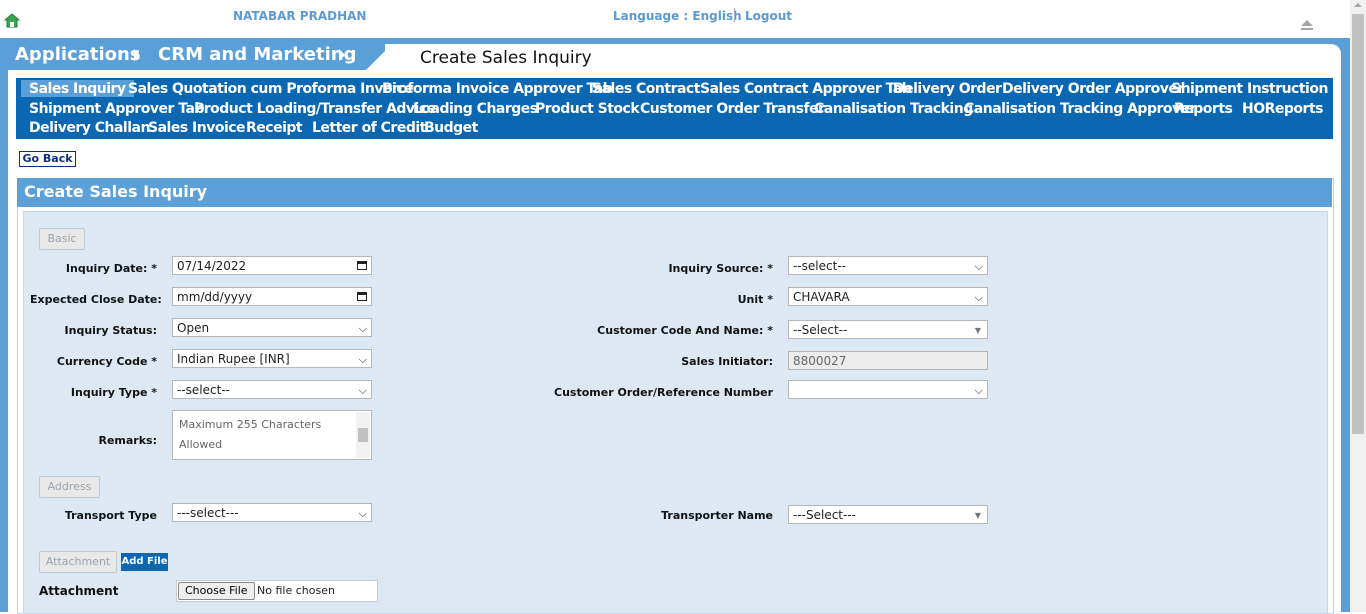  Describe the element at coordinates (1093, 89) in the screenshot. I see `menu-item-delivery-order-approver: Delivery Order Approver` at that location.